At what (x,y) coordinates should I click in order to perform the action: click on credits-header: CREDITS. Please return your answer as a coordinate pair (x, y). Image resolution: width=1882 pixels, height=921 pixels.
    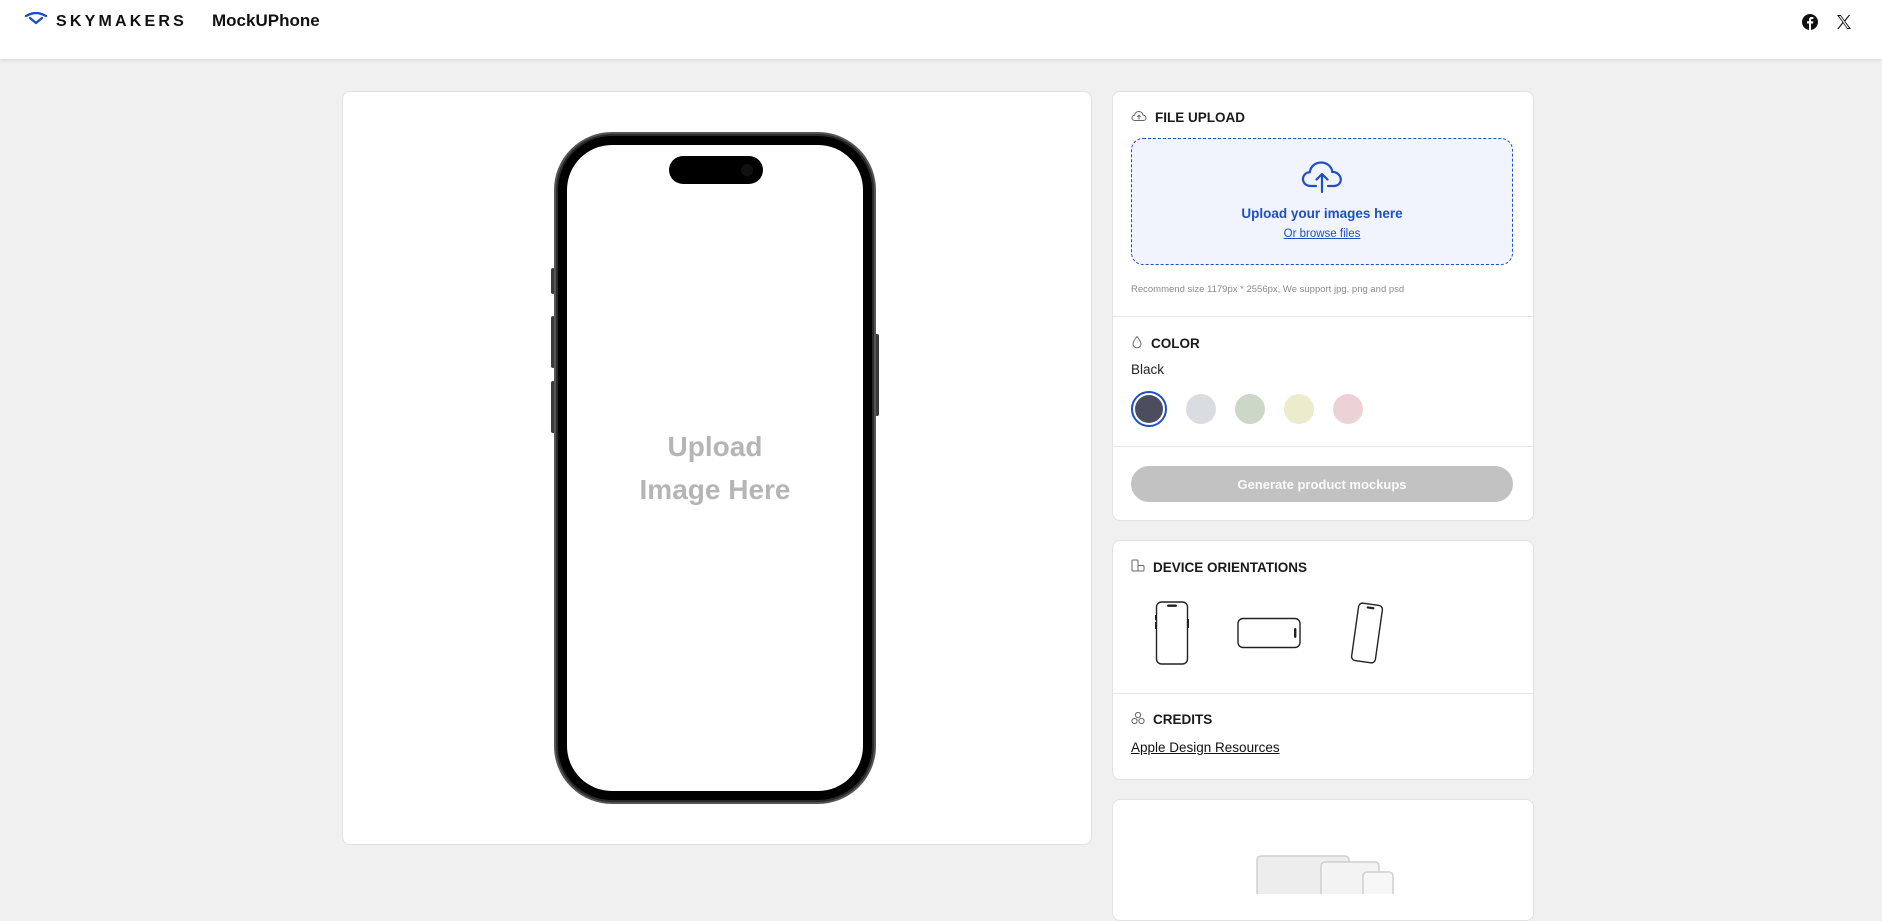
    Looking at the image, I should click on (1171, 719).